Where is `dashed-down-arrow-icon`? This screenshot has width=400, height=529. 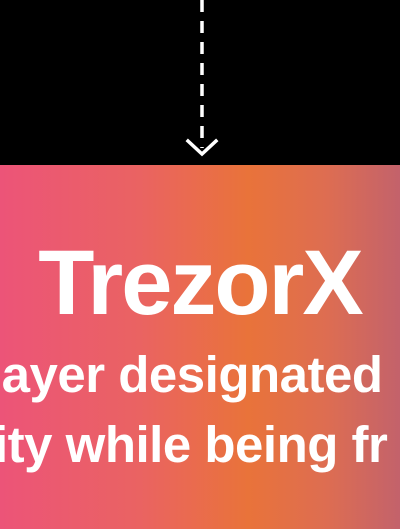
dashed-down-arrow-icon is located at coordinates (202, 78).